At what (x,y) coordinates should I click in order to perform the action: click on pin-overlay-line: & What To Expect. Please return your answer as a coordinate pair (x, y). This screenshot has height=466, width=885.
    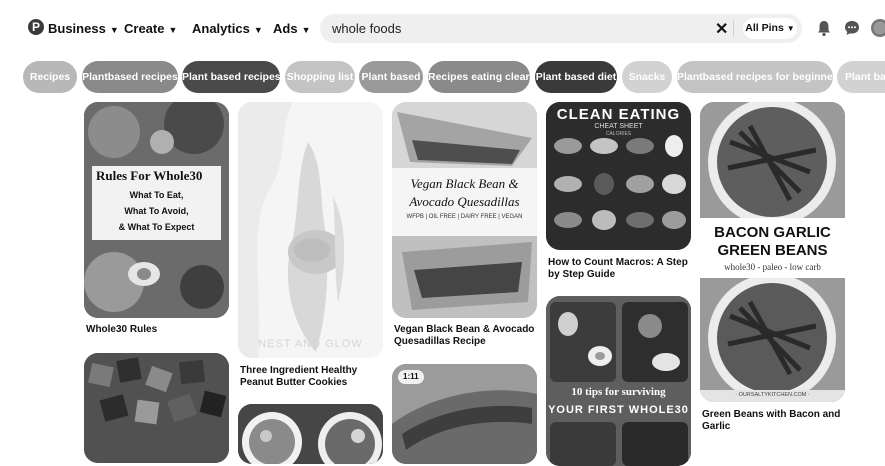
    Looking at the image, I should click on (156, 227).